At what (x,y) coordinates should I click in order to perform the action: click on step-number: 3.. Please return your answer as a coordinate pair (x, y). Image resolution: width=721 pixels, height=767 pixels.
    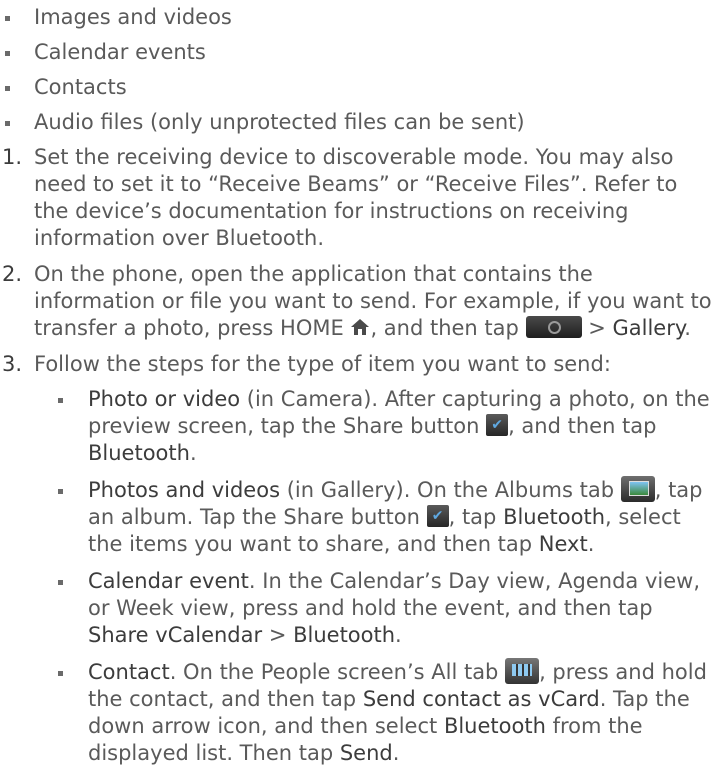
    Looking at the image, I should click on (12, 364).